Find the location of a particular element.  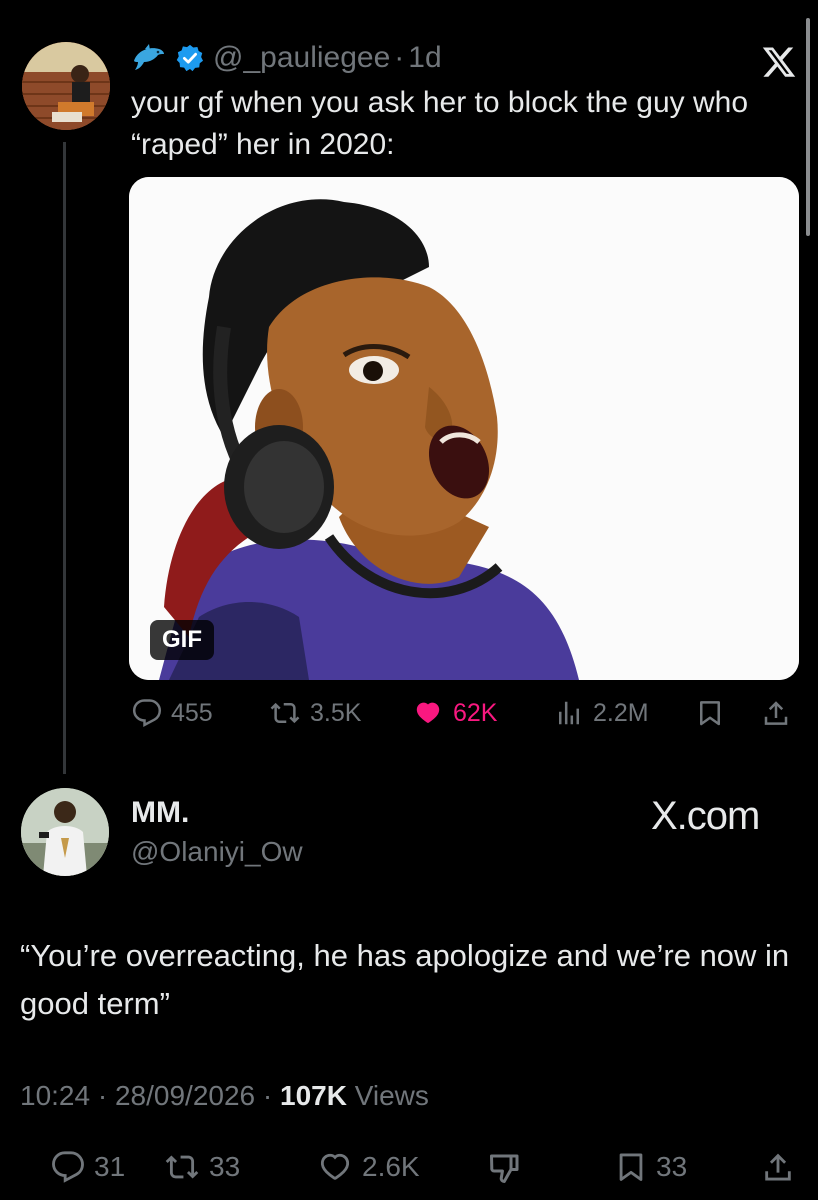

retweet-button: 3.5K is located at coordinates (314, 713).